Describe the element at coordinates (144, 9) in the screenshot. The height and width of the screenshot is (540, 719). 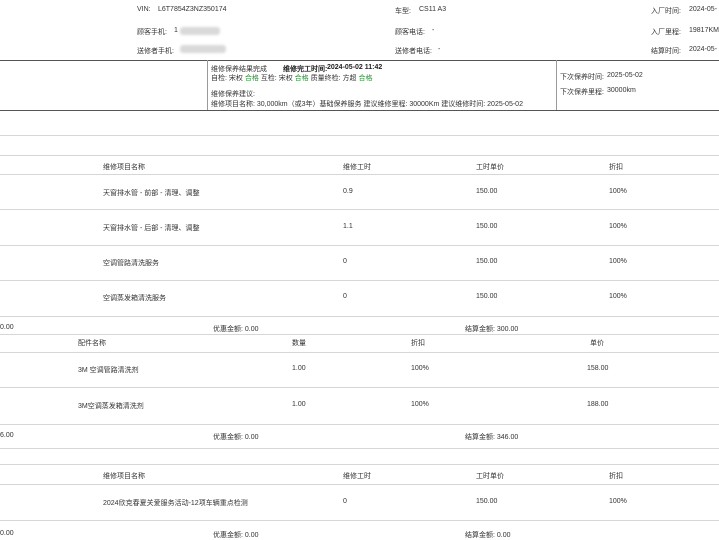
I see `vin-label: VIN:` at that location.